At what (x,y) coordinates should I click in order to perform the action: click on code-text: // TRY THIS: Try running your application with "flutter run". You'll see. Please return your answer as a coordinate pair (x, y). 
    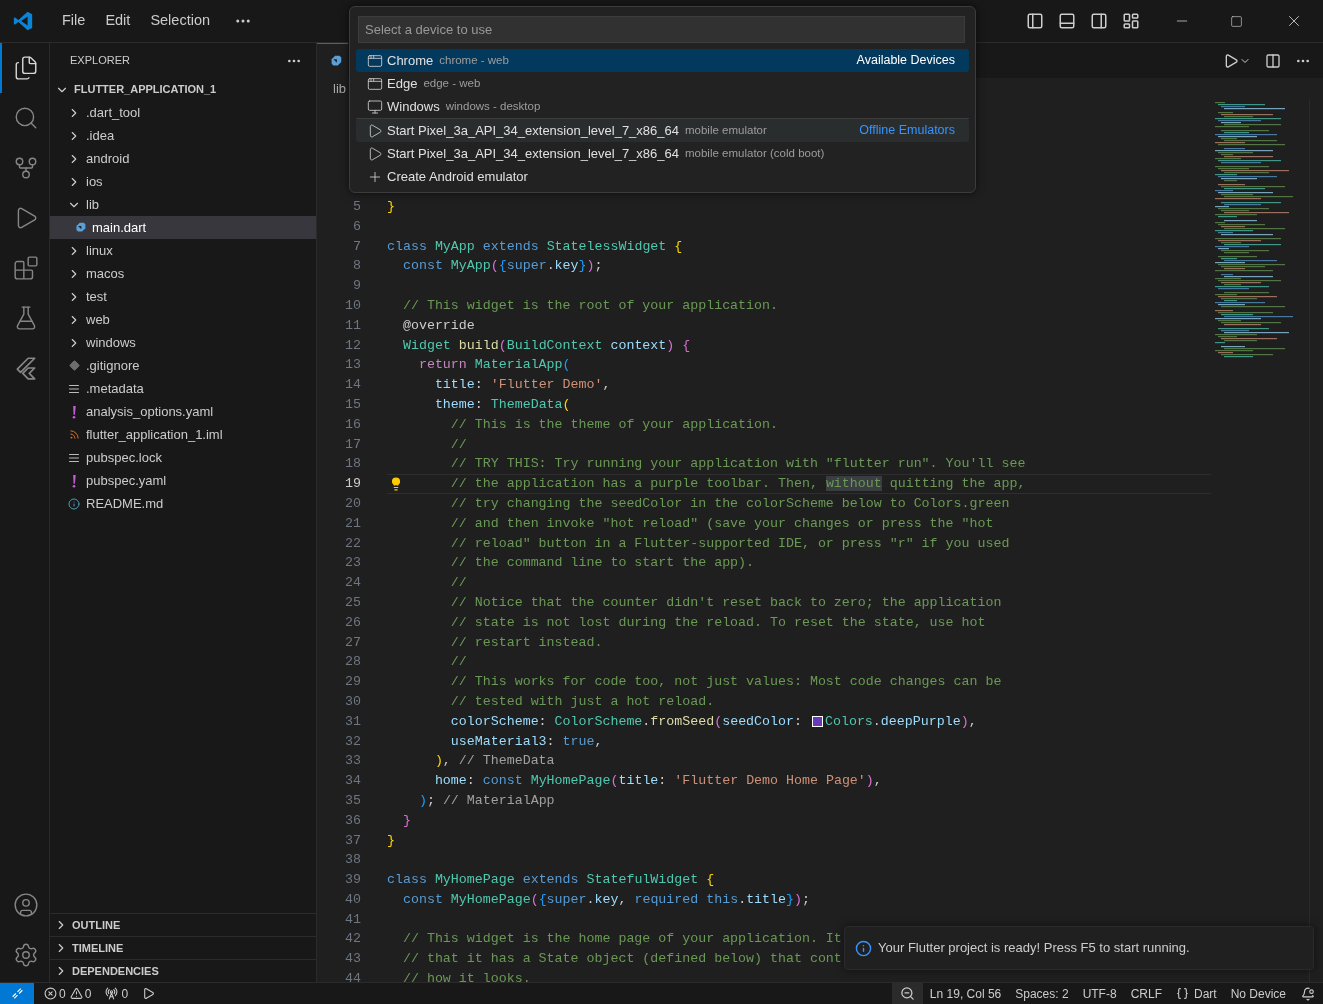
    Looking at the image, I should click on (737, 464).